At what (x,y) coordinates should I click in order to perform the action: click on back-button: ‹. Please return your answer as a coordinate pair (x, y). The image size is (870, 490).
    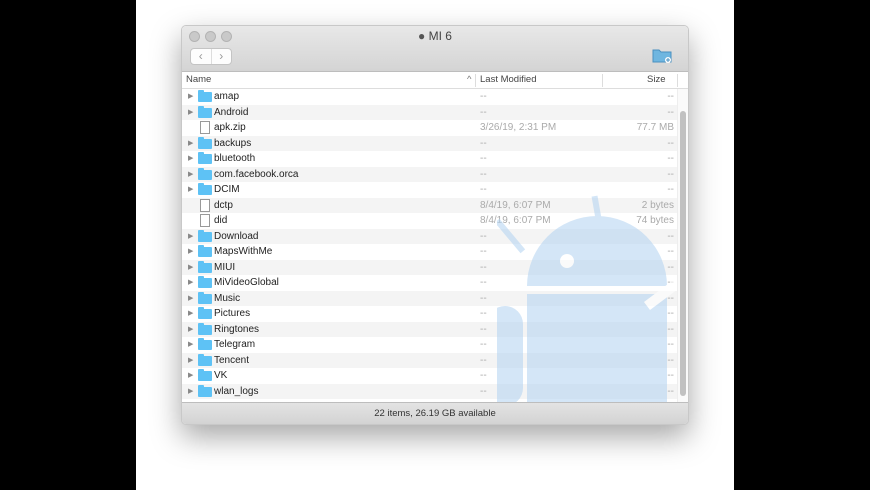
    Looking at the image, I should click on (201, 56).